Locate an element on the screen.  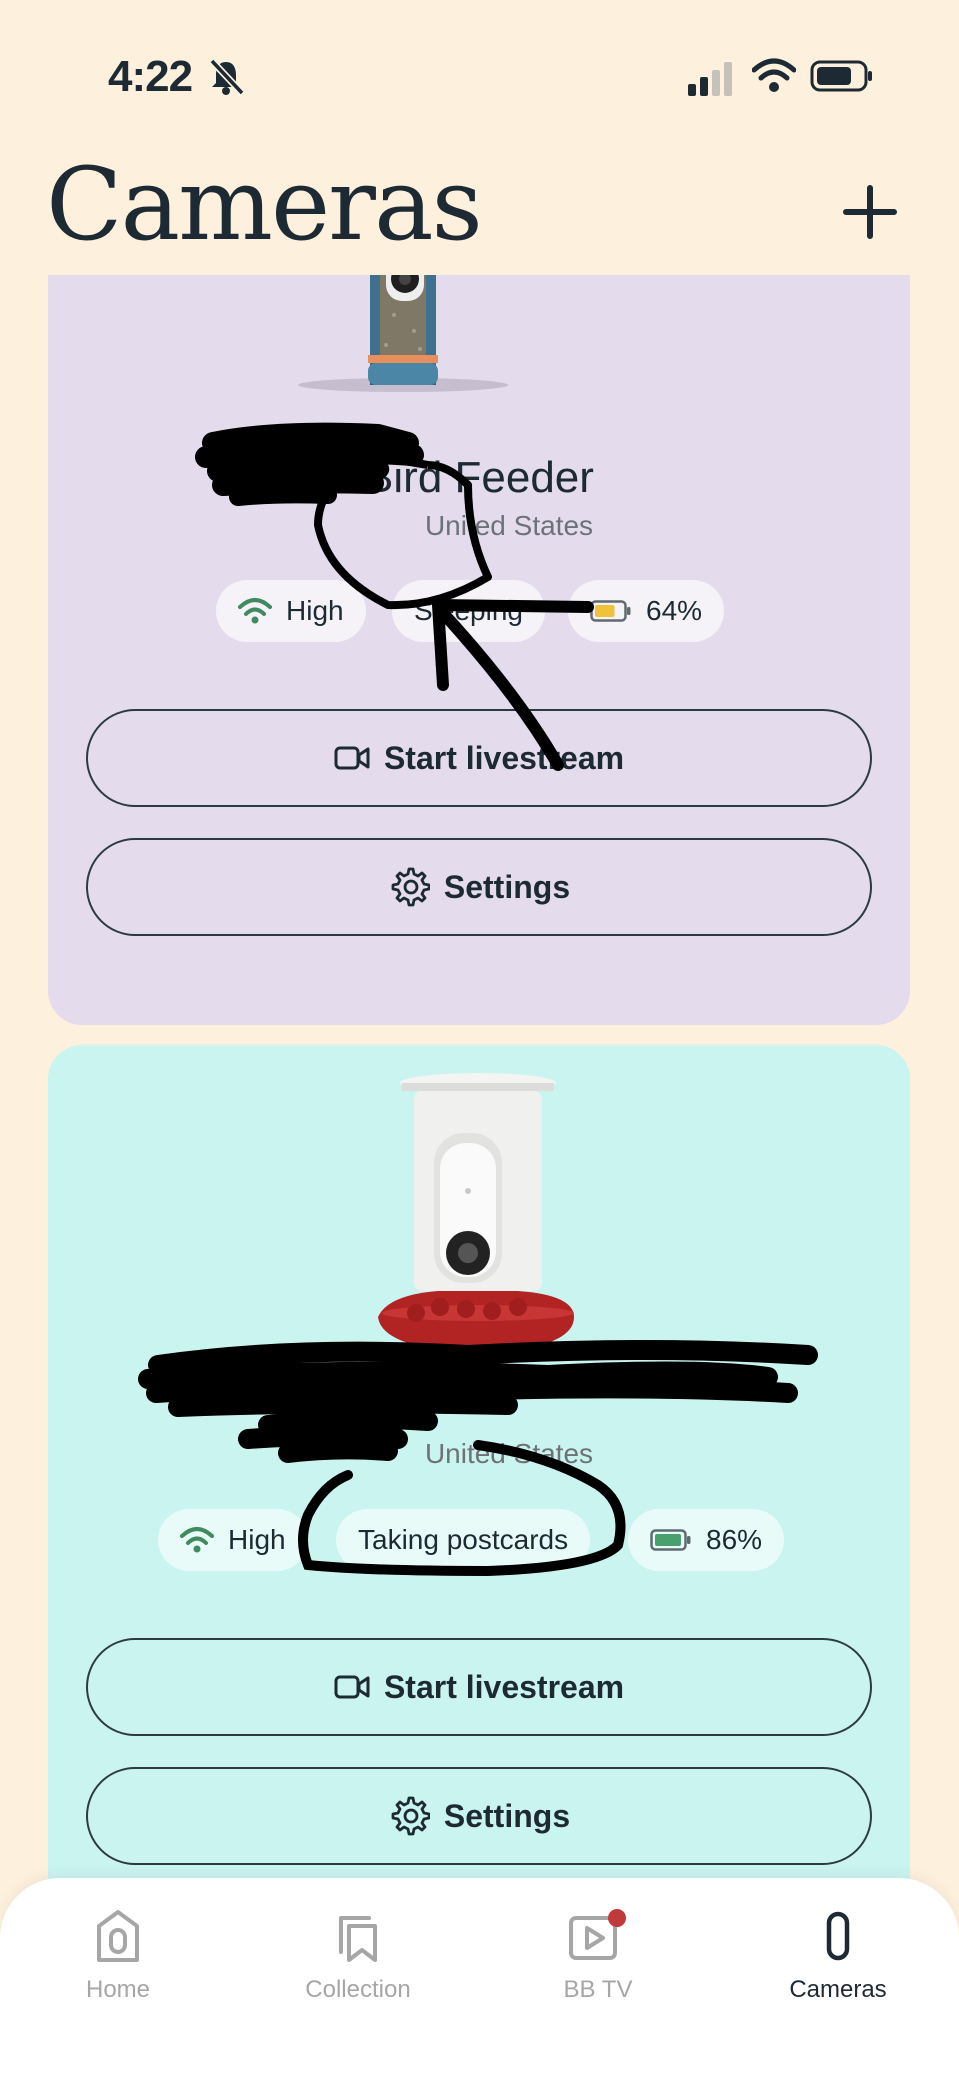
home-icon is located at coordinates (118, 1936).